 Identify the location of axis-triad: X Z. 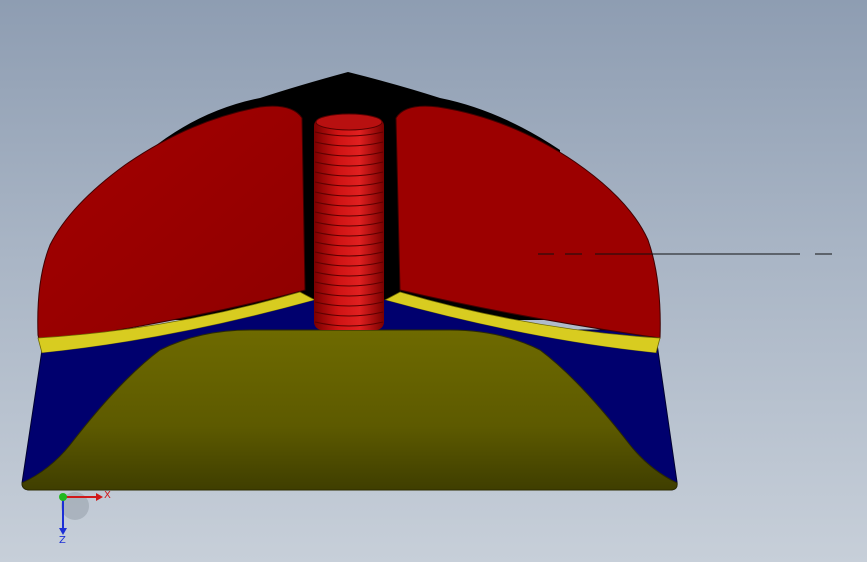
(85, 518).